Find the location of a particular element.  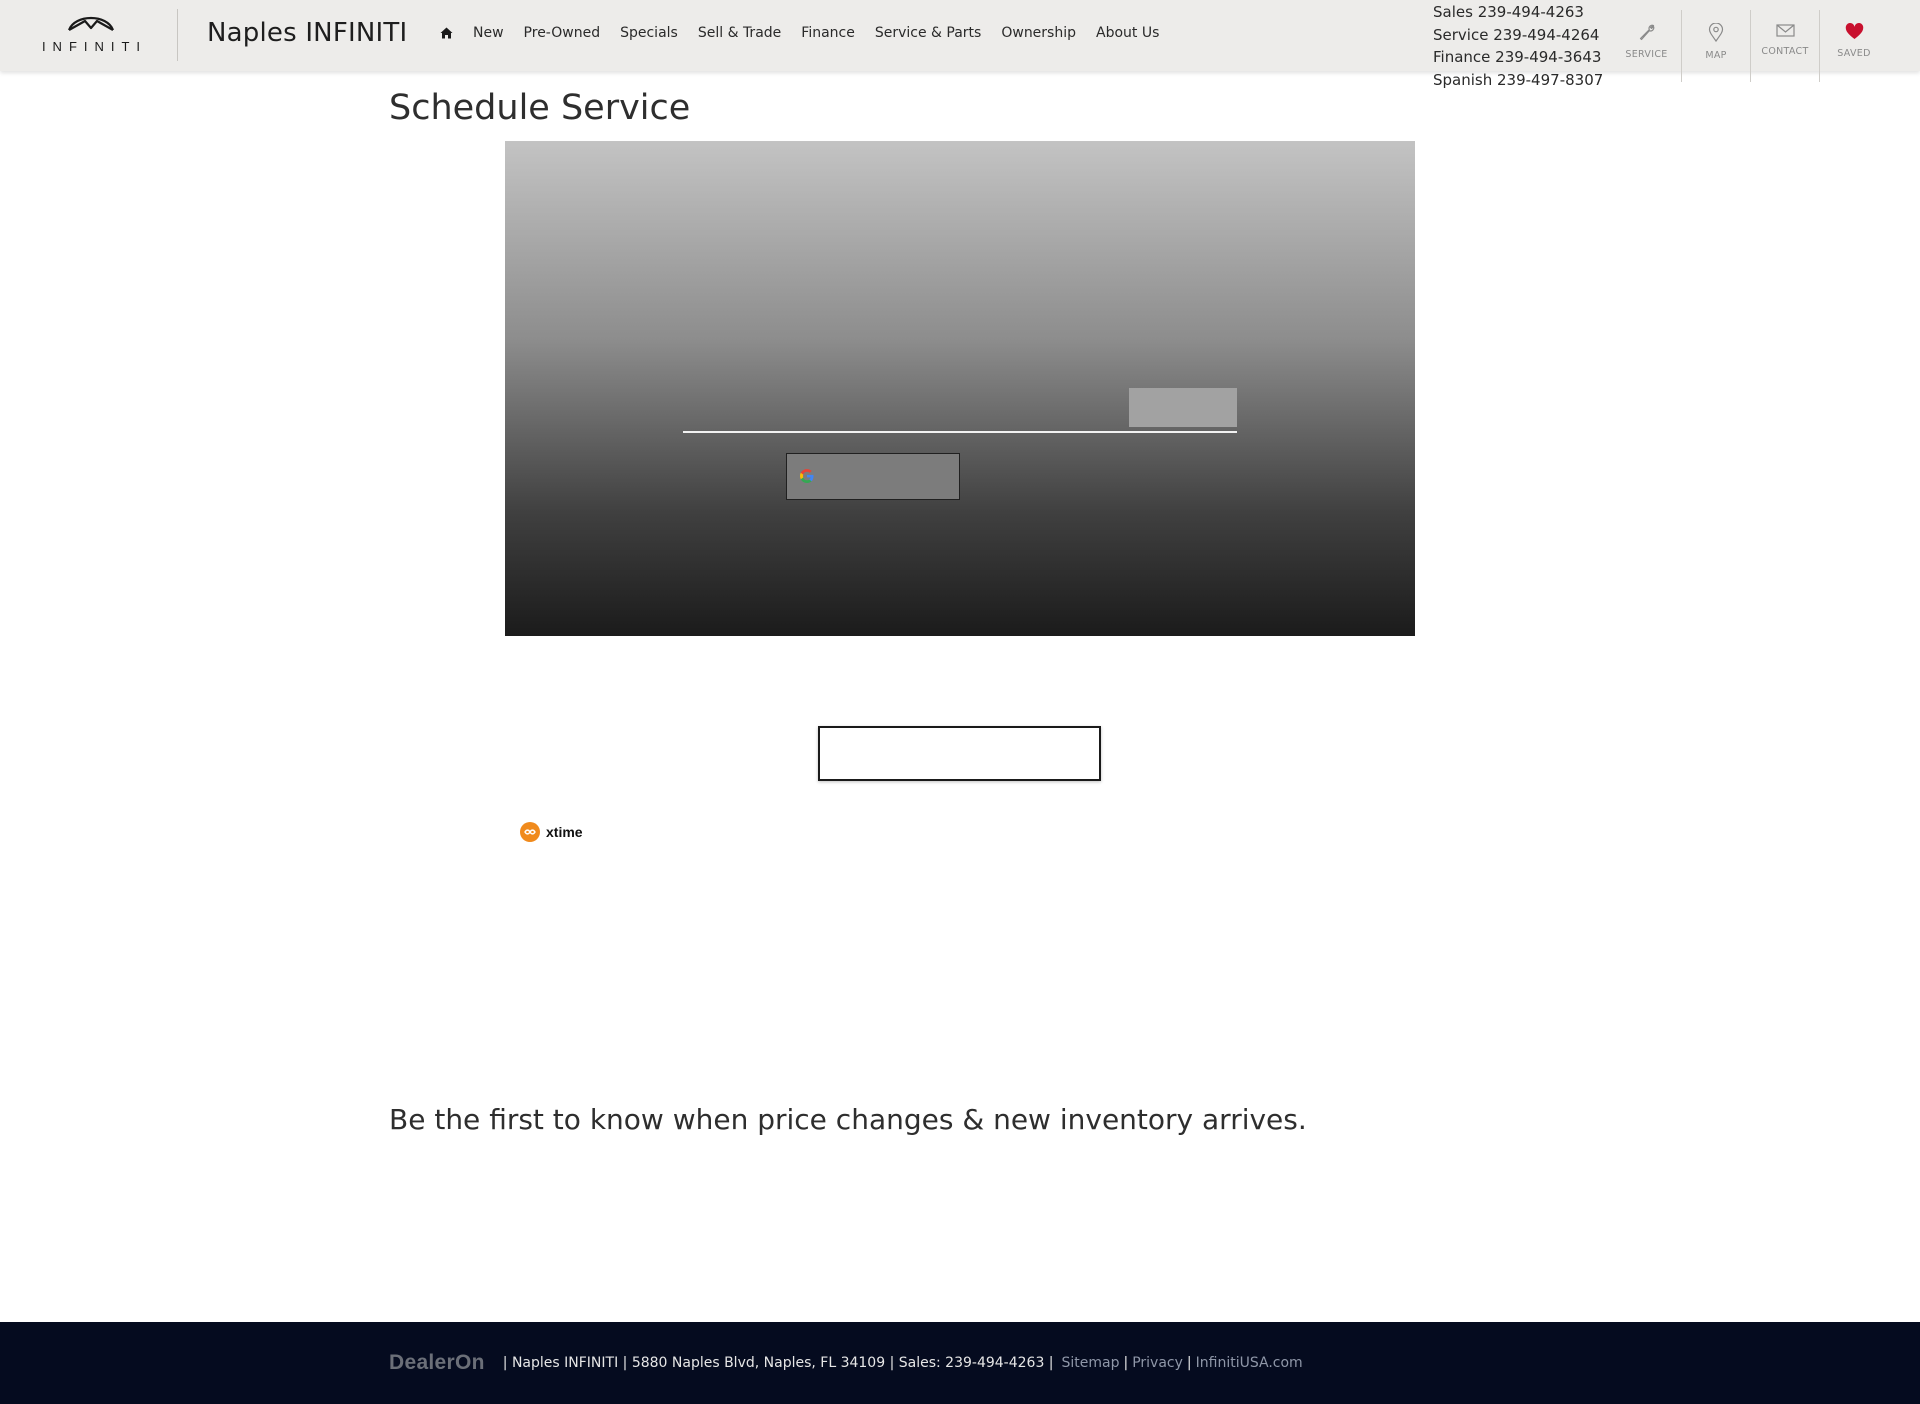

phone-label: Sales is located at coordinates (1453, 12).